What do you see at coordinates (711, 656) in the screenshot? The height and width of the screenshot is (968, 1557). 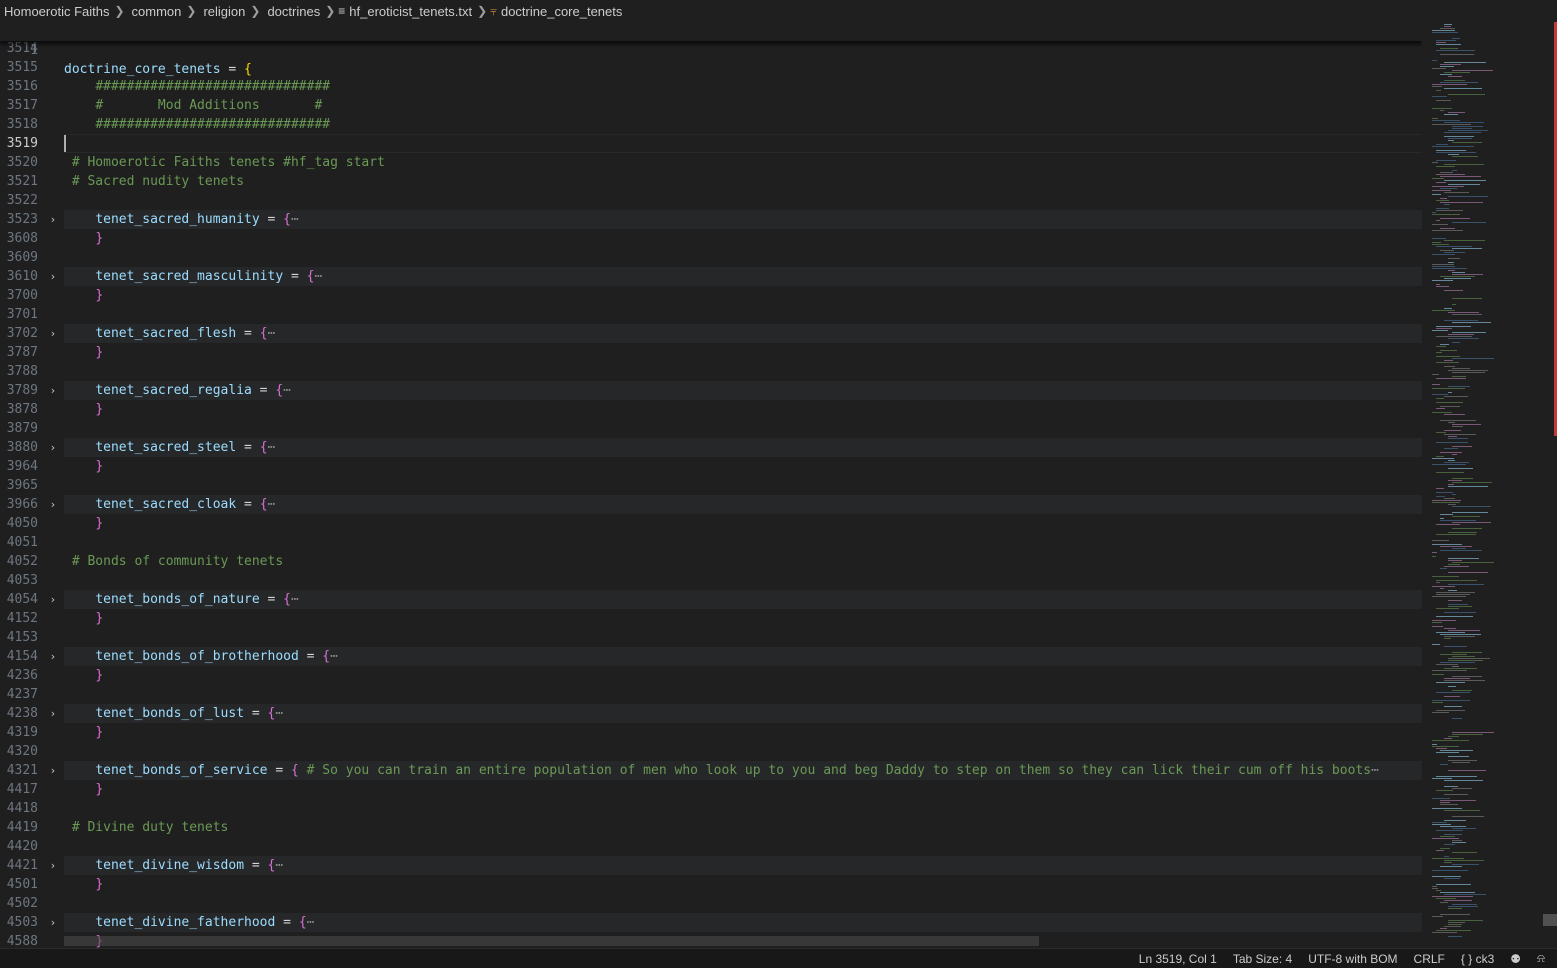 I see `code-line: 4154 › tenet_bonds_of_brotherhood = {⋯` at bounding box center [711, 656].